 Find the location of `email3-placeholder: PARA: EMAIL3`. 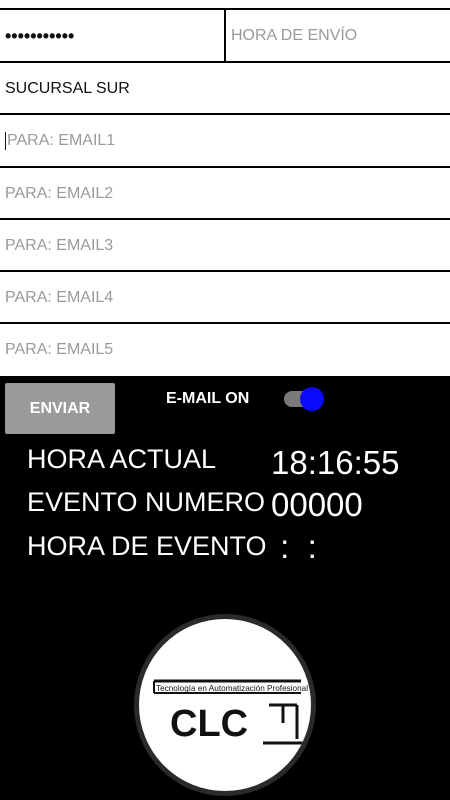

email3-placeholder: PARA: EMAIL3 is located at coordinates (59, 245).